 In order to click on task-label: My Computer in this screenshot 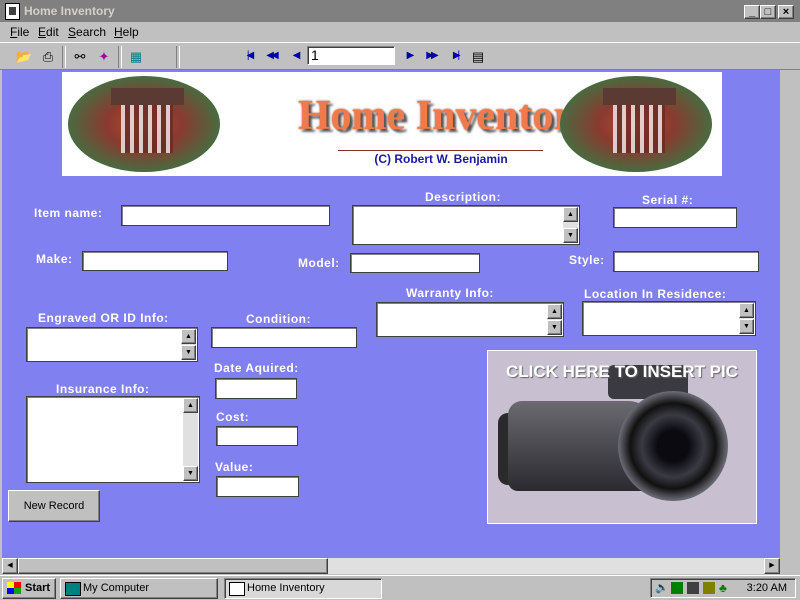, I will do `click(116, 588)`.